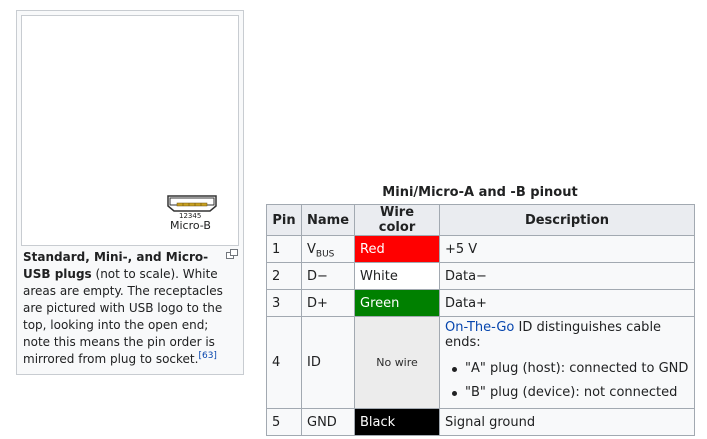  I want to click on name-cell: D−, so click(328, 276).